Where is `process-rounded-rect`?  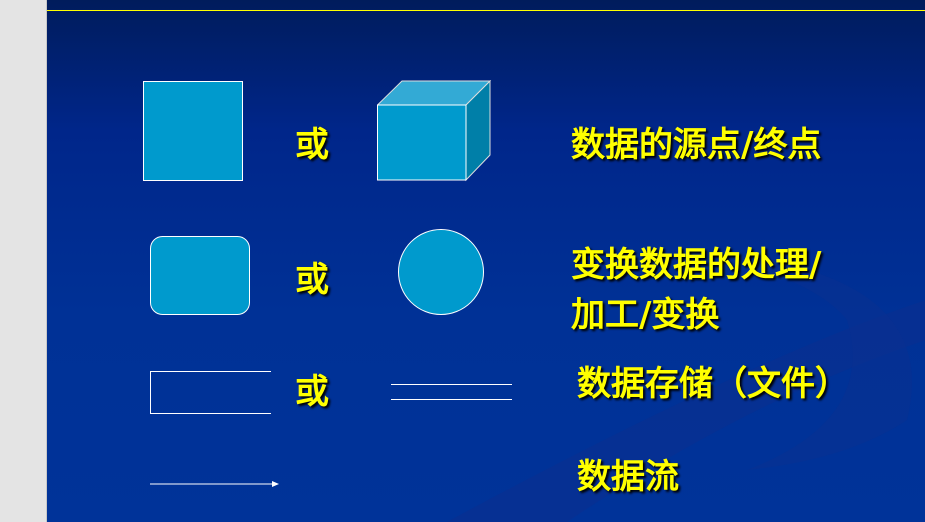
process-rounded-rect is located at coordinates (200, 275).